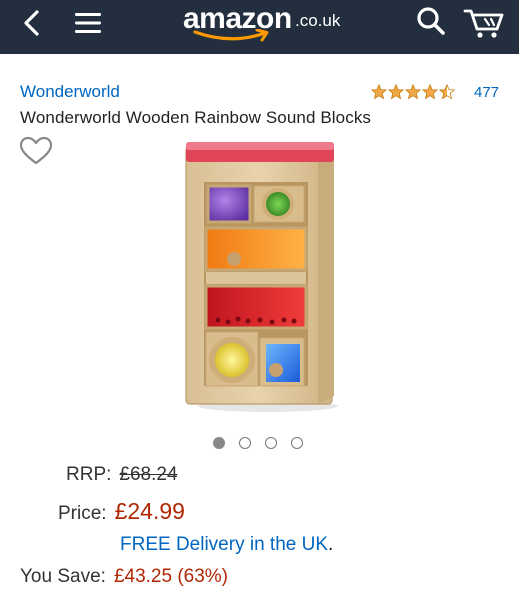  I want to click on search-icon, so click(431, 21).